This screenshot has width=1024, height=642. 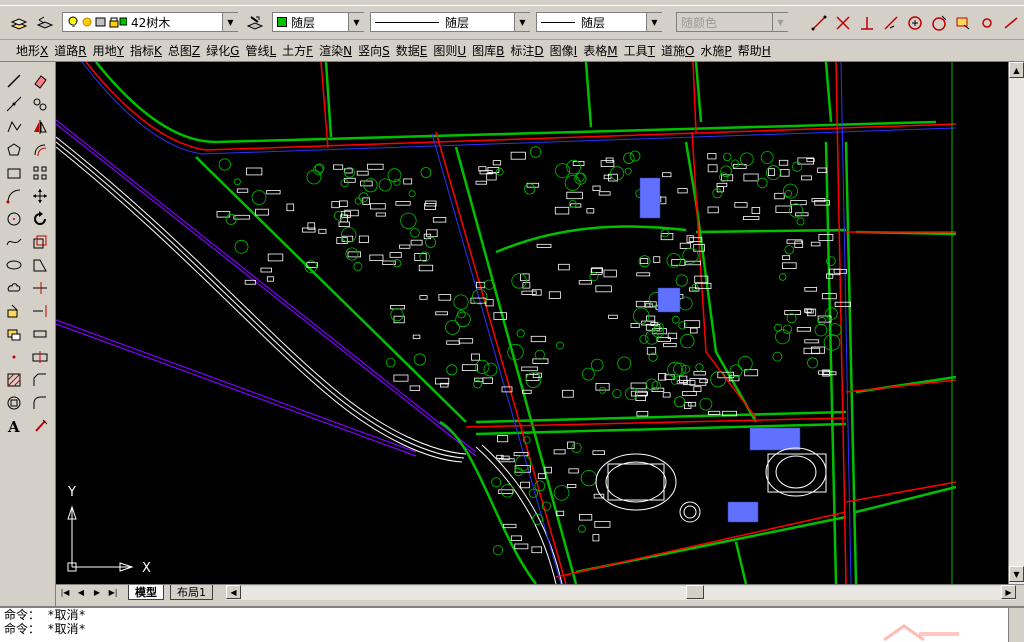 I want to click on array-icon, so click(x=40, y=173).